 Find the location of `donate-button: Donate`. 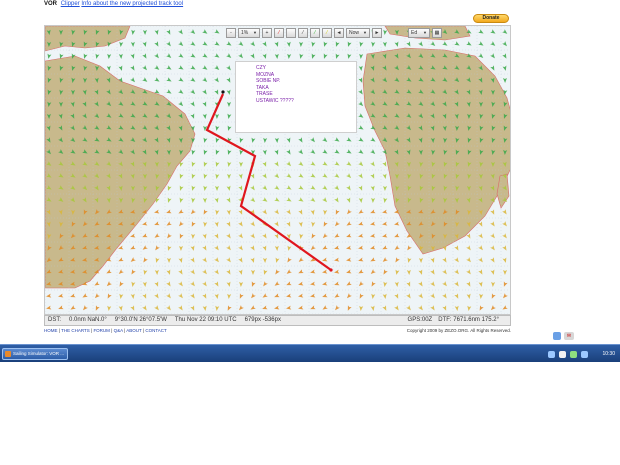

donate-button: Donate is located at coordinates (491, 18).